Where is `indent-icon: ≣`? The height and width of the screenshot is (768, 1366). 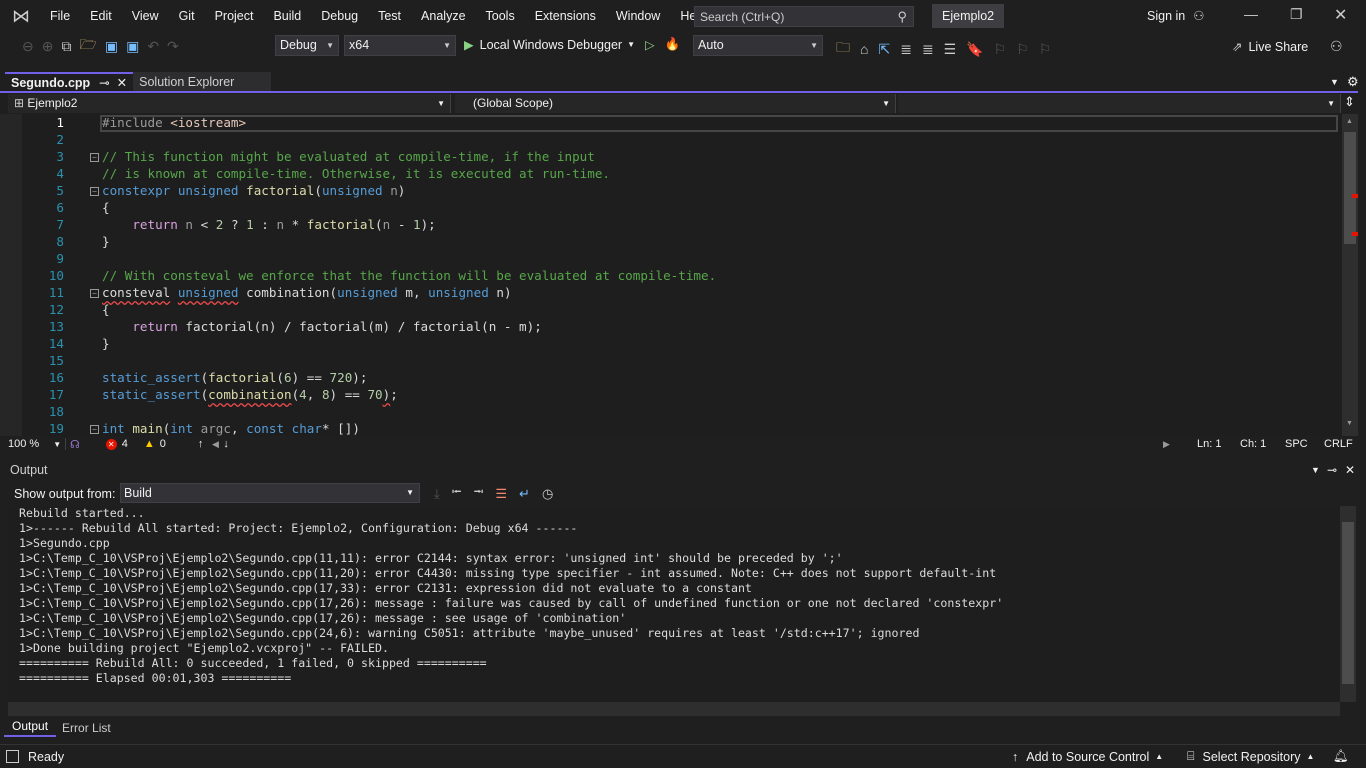
indent-icon: ≣ is located at coordinates (906, 49).